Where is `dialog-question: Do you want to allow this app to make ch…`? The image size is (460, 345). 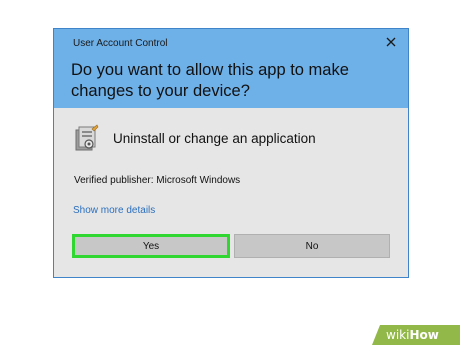
dialog-question: Do you want to allow this app to make ch… is located at coordinates (210, 80).